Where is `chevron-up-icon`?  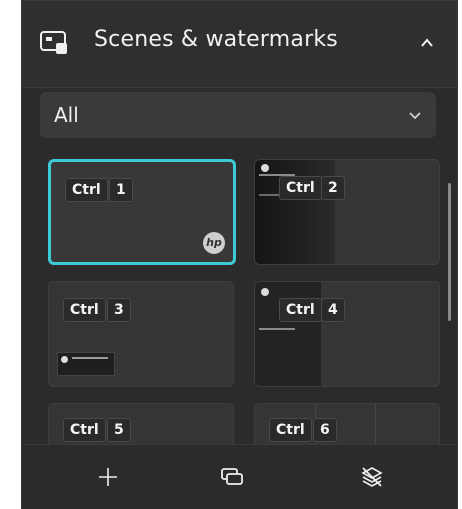 chevron-up-icon is located at coordinates (427, 42).